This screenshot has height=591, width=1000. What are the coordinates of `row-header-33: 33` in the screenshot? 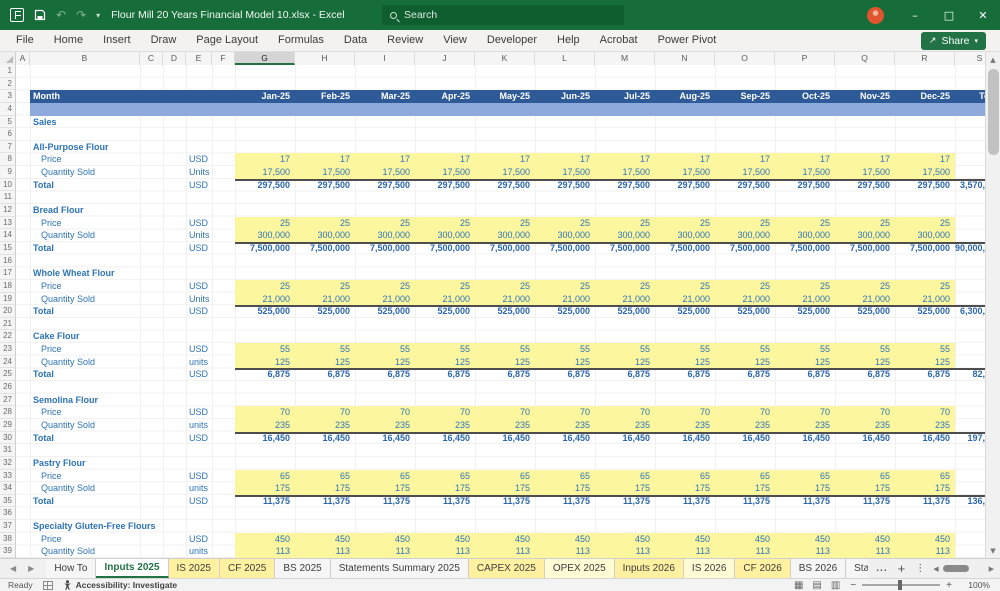 It's located at (8, 476).